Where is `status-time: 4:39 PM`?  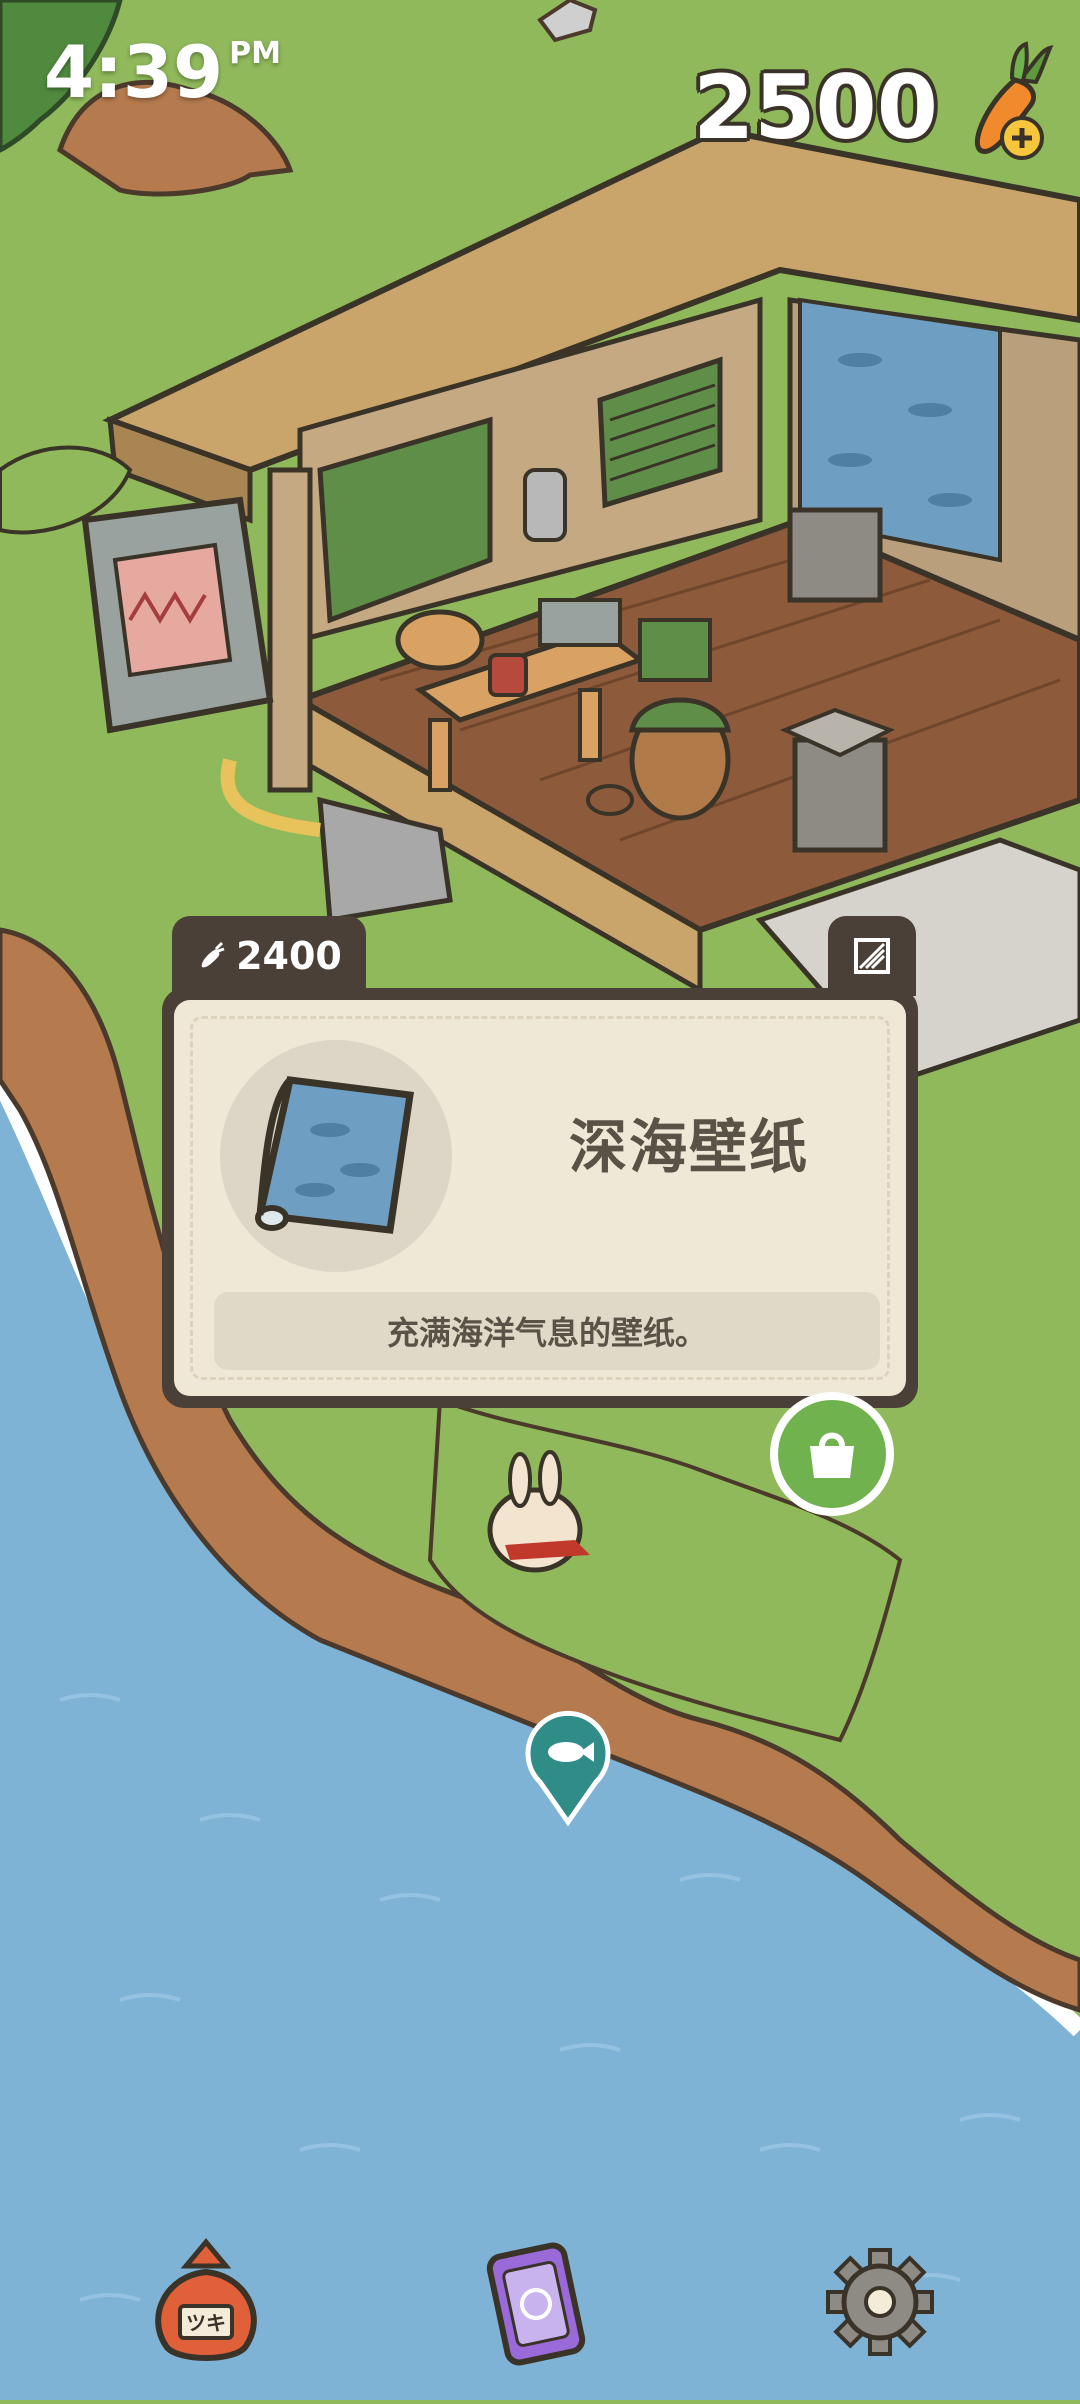
status-time: 4:39 PM is located at coordinates (162, 72).